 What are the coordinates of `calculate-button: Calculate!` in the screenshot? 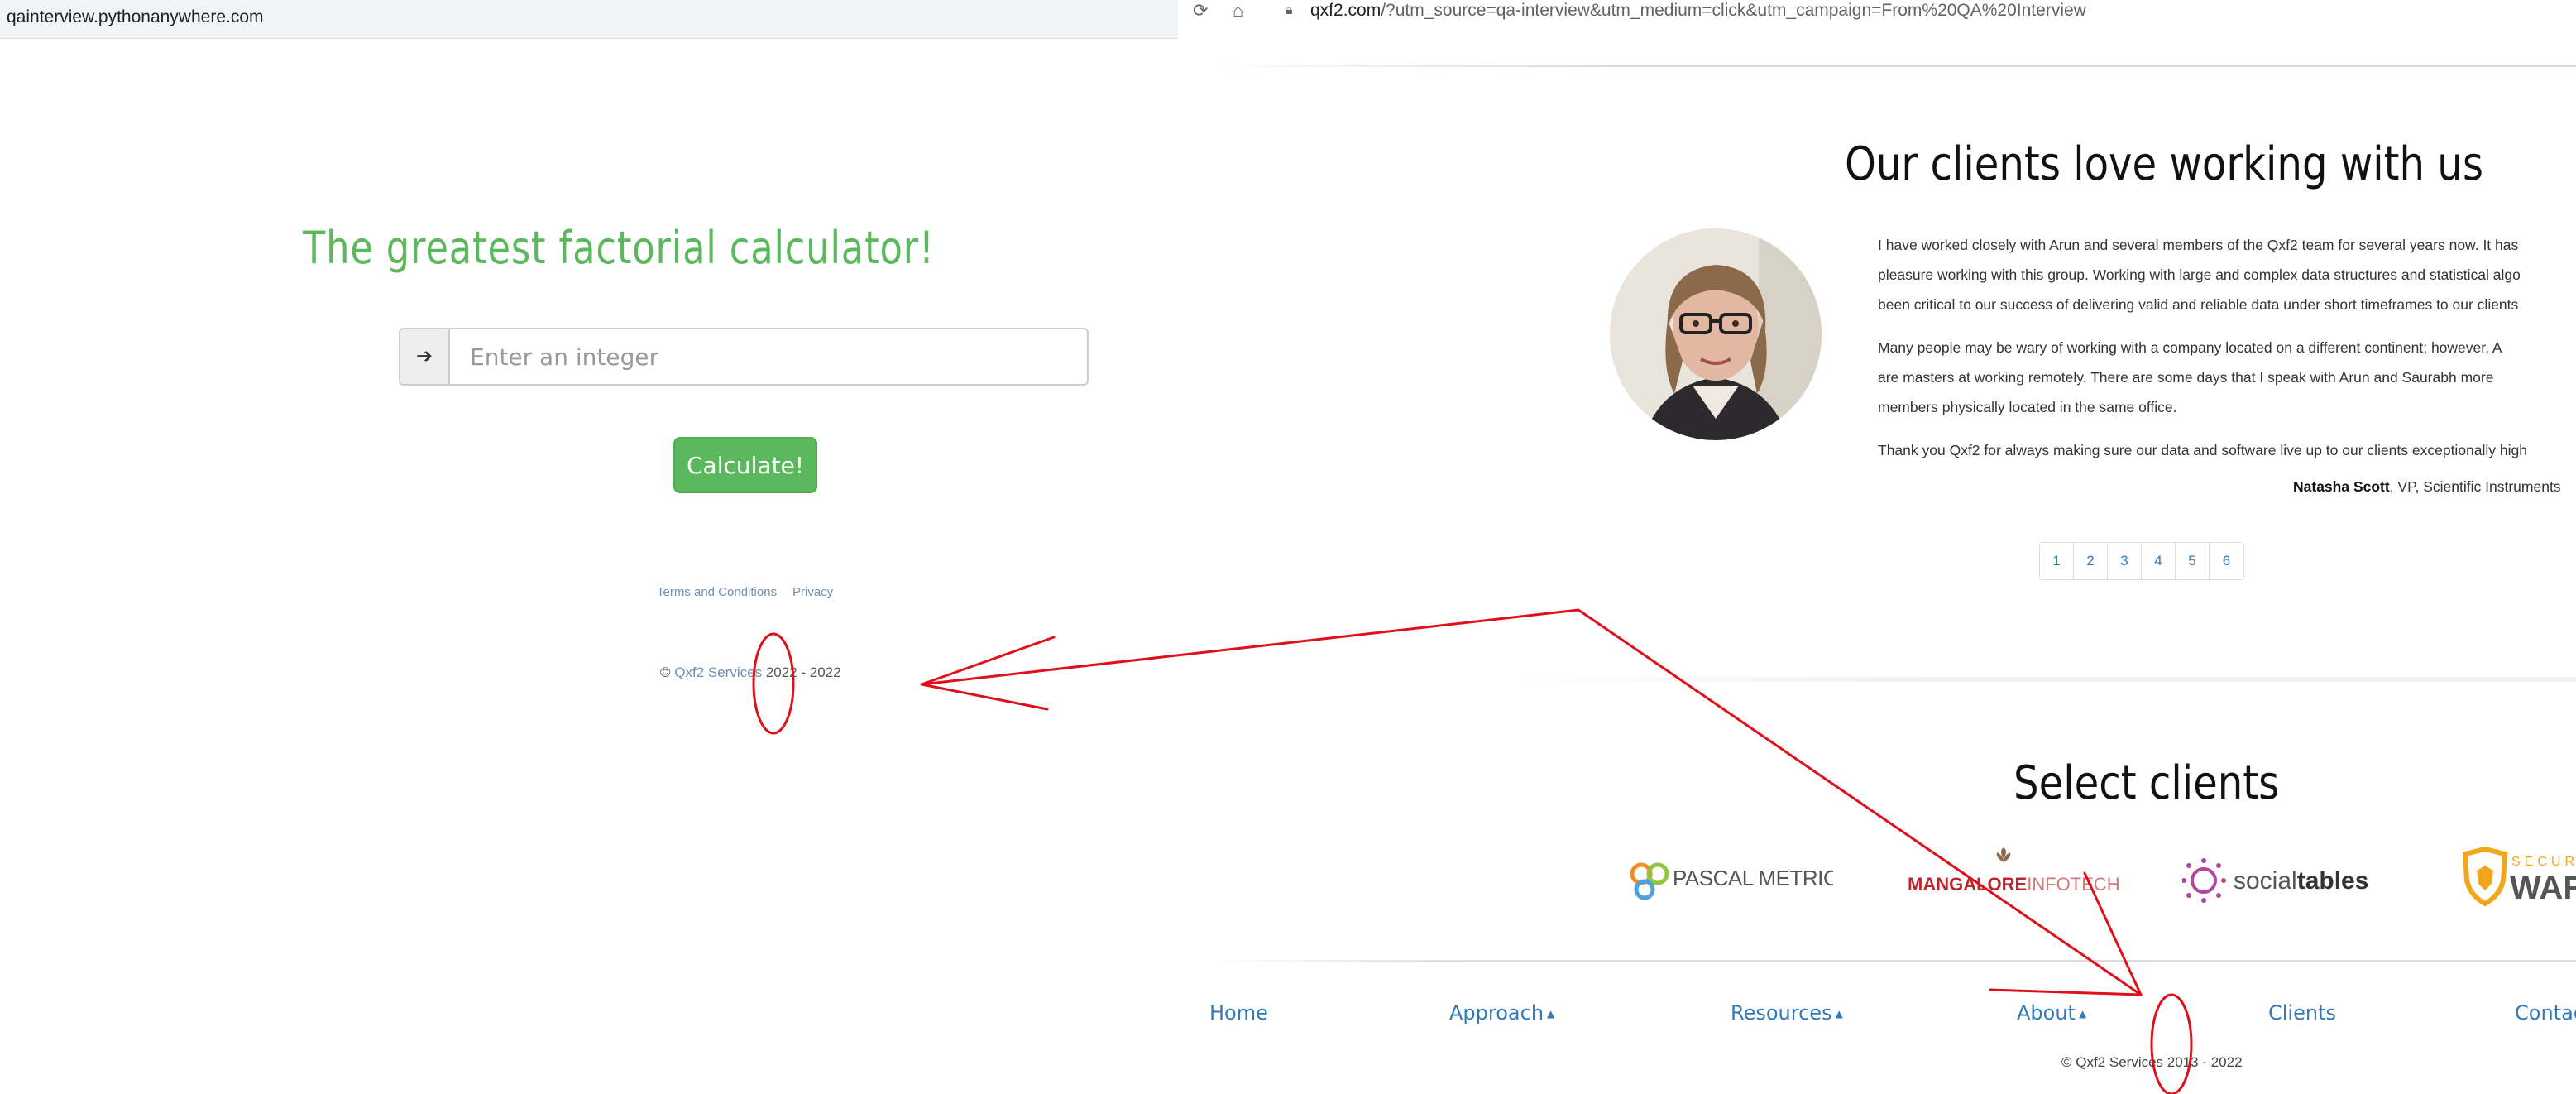 It's located at (745, 465).